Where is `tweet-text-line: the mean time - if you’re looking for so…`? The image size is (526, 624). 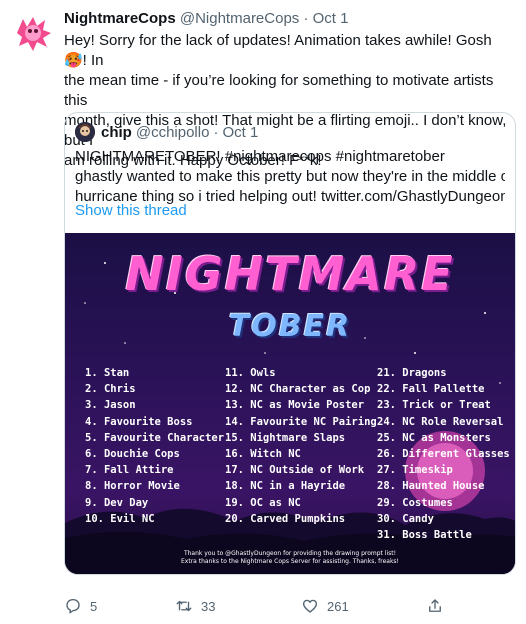
tweet-text-line: the mean time - if you’re looking for so… is located at coordinates (279, 90).